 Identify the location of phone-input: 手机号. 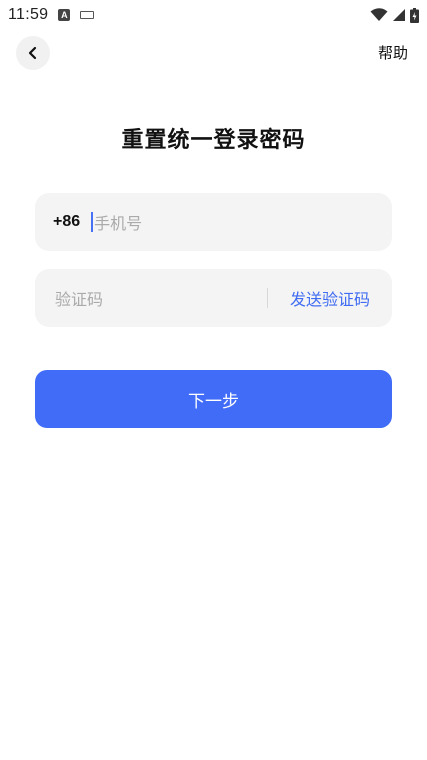
(118, 222).